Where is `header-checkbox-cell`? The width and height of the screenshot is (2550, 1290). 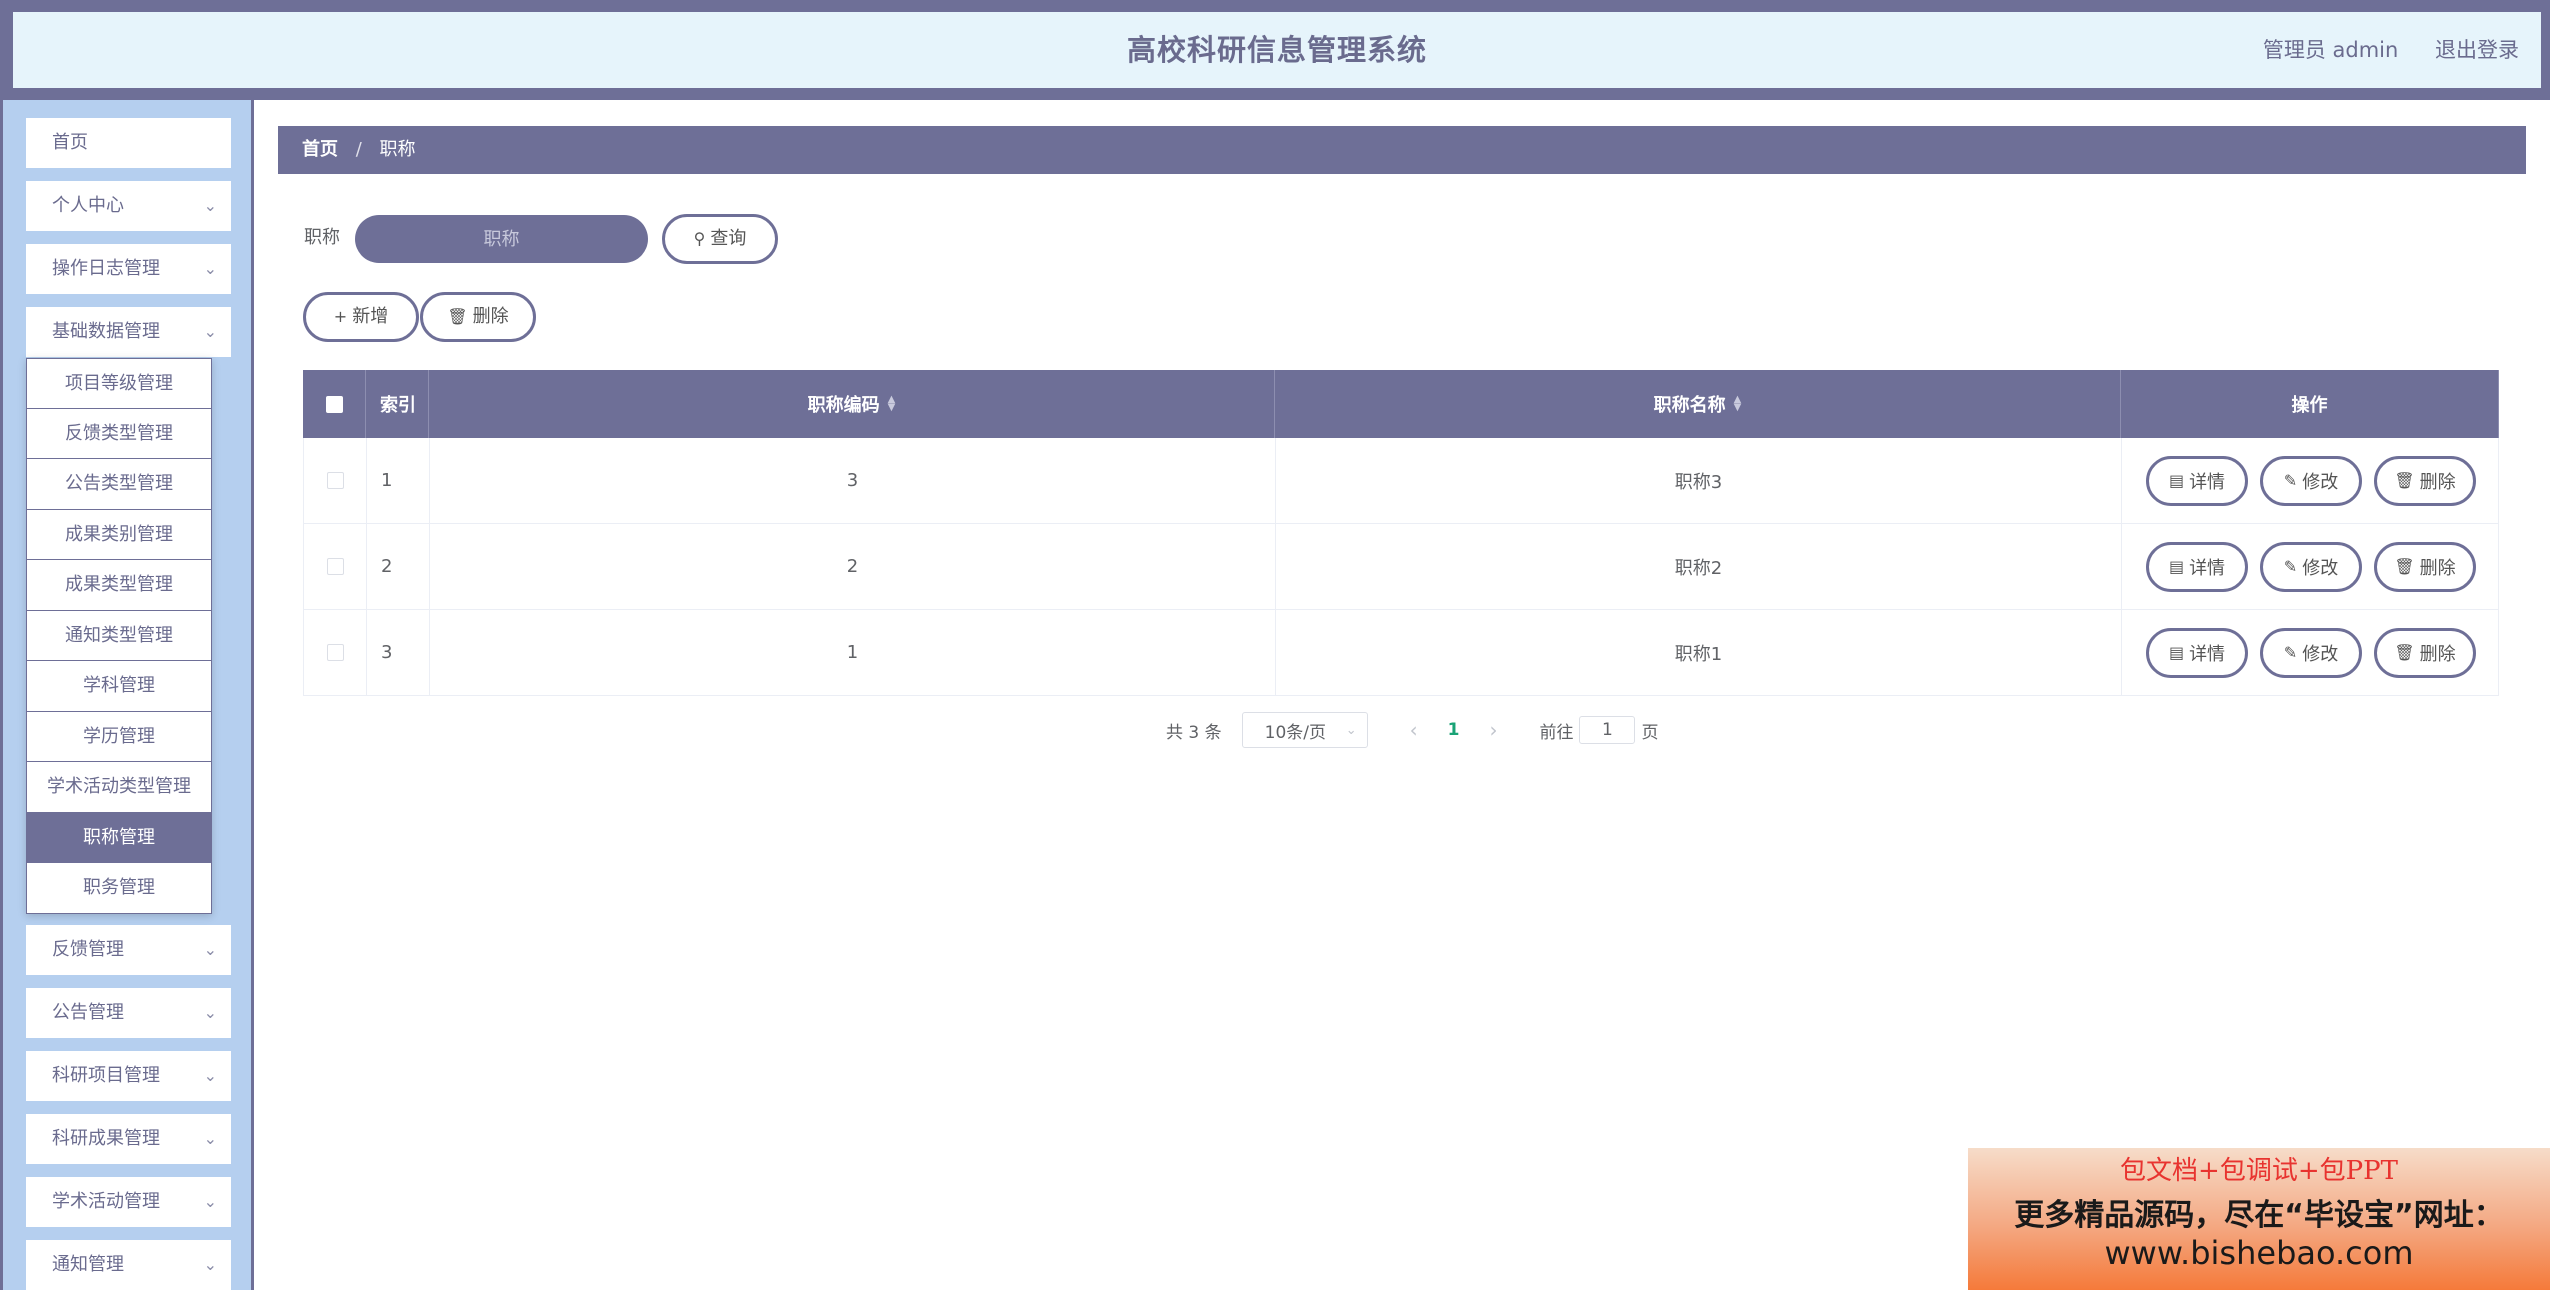 header-checkbox-cell is located at coordinates (334, 404).